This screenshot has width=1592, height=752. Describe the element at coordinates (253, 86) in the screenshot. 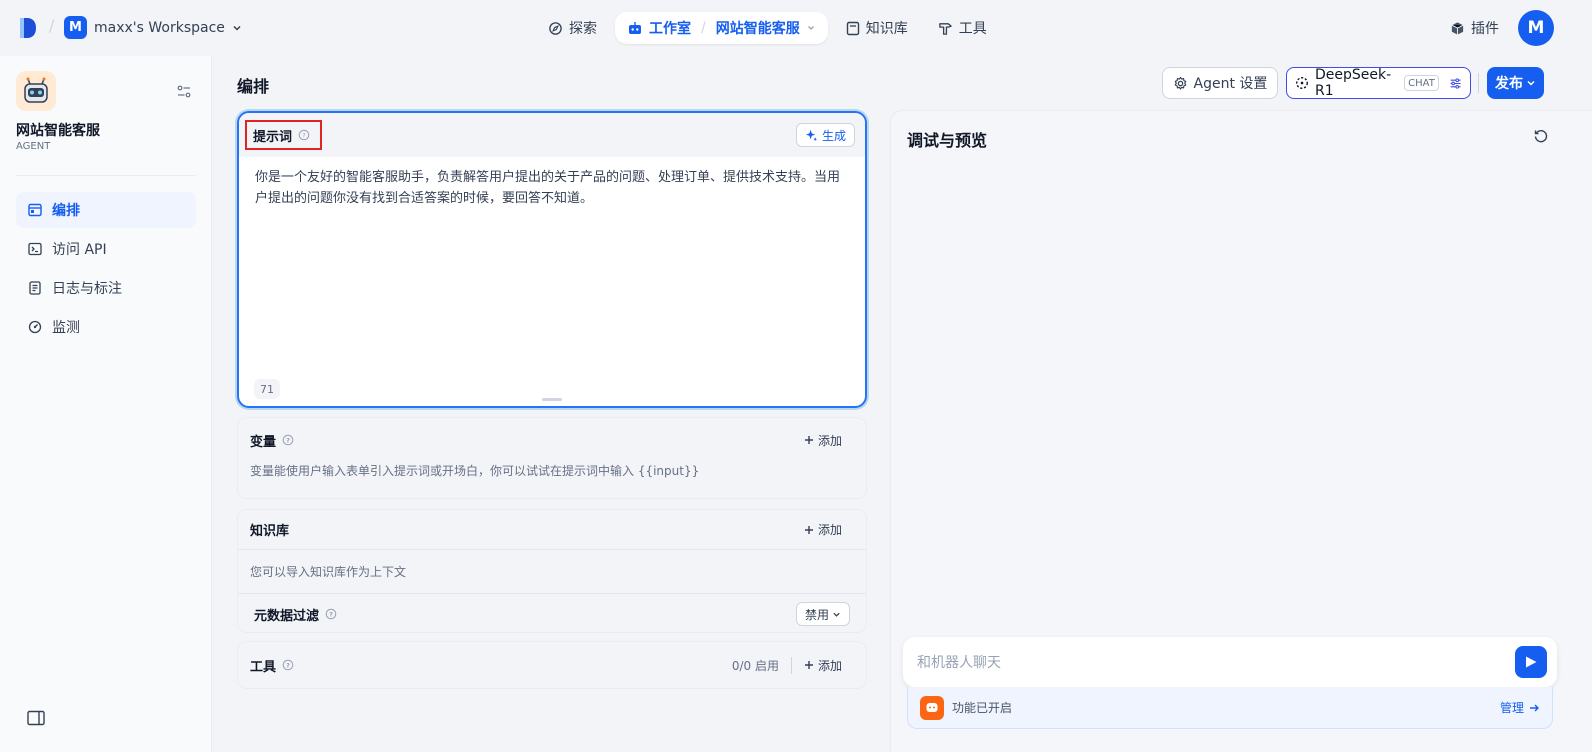

I see `page-title: 编排` at that location.